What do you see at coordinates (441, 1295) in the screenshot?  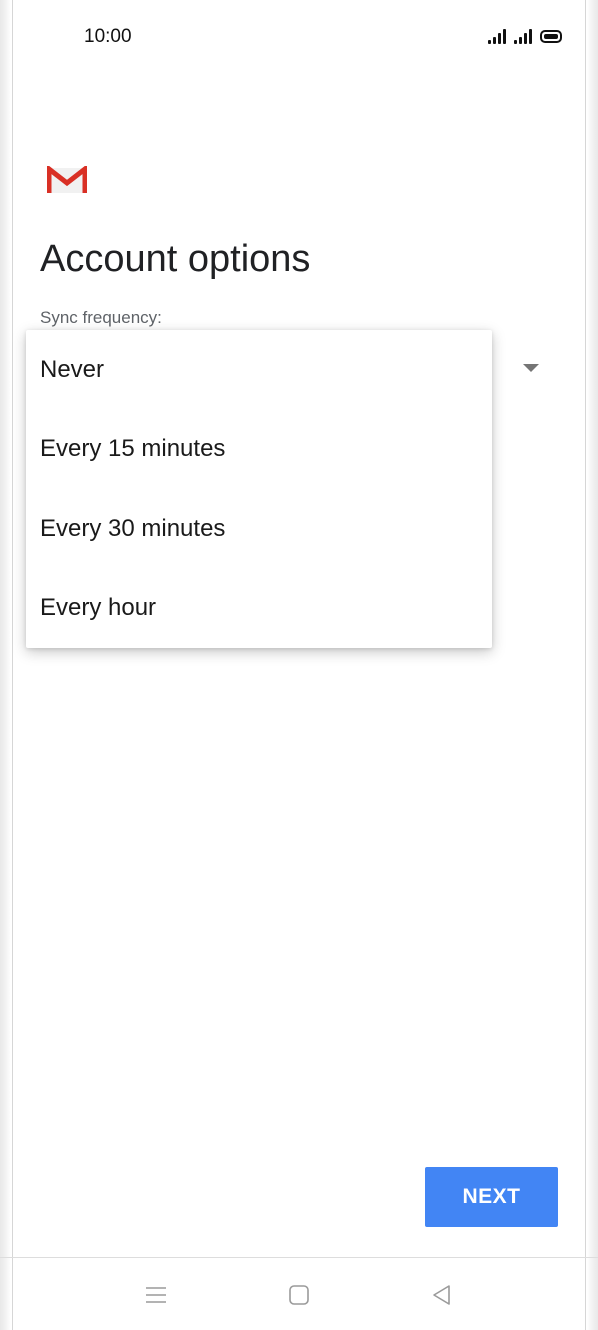 I see `back-icon` at bounding box center [441, 1295].